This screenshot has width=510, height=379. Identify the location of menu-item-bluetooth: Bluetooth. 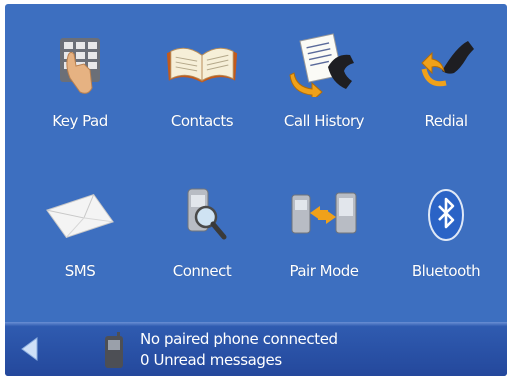
(446, 224).